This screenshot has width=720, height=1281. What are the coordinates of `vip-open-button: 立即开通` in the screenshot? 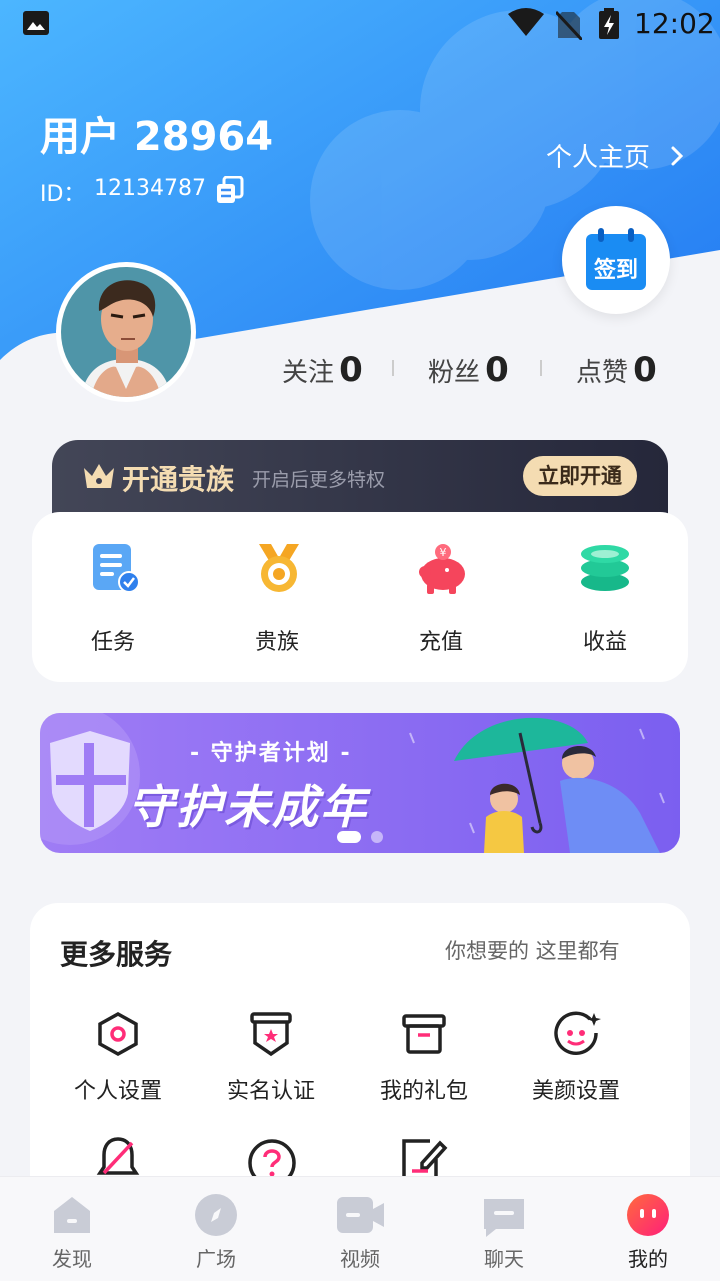 It's located at (580, 476).